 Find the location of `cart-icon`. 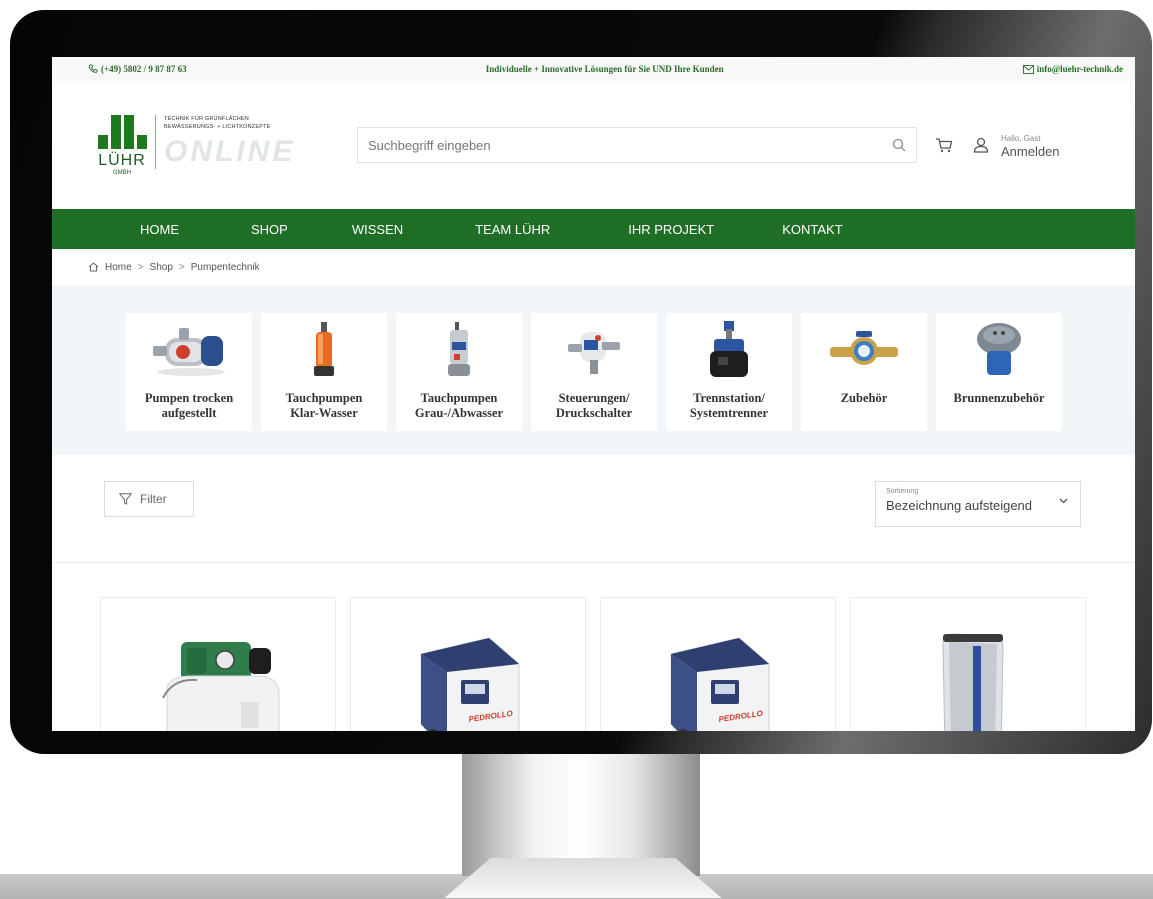

cart-icon is located at coordinates (944, 145).